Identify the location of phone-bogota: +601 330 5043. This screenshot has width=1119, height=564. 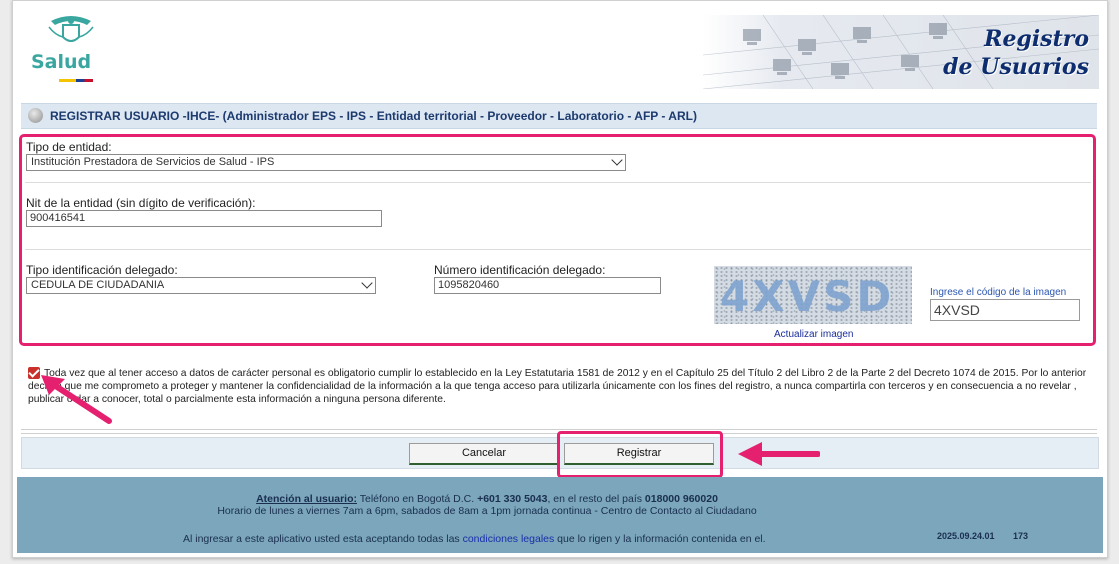
(512, 499).